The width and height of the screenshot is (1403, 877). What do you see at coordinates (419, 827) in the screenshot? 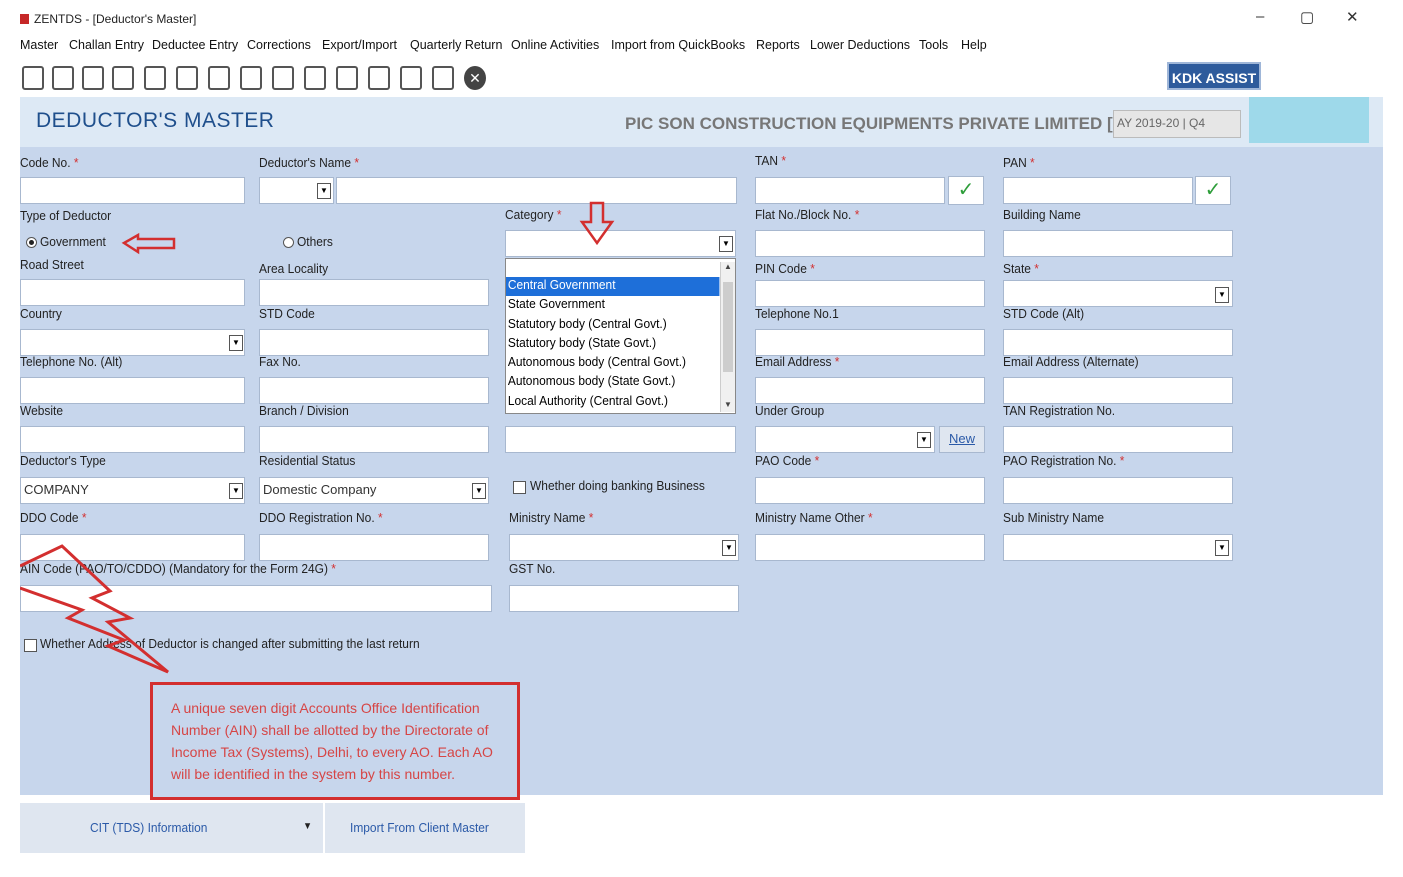
I see `import-client-master-label: Import From Client Master` at bounding box center [419, 827].